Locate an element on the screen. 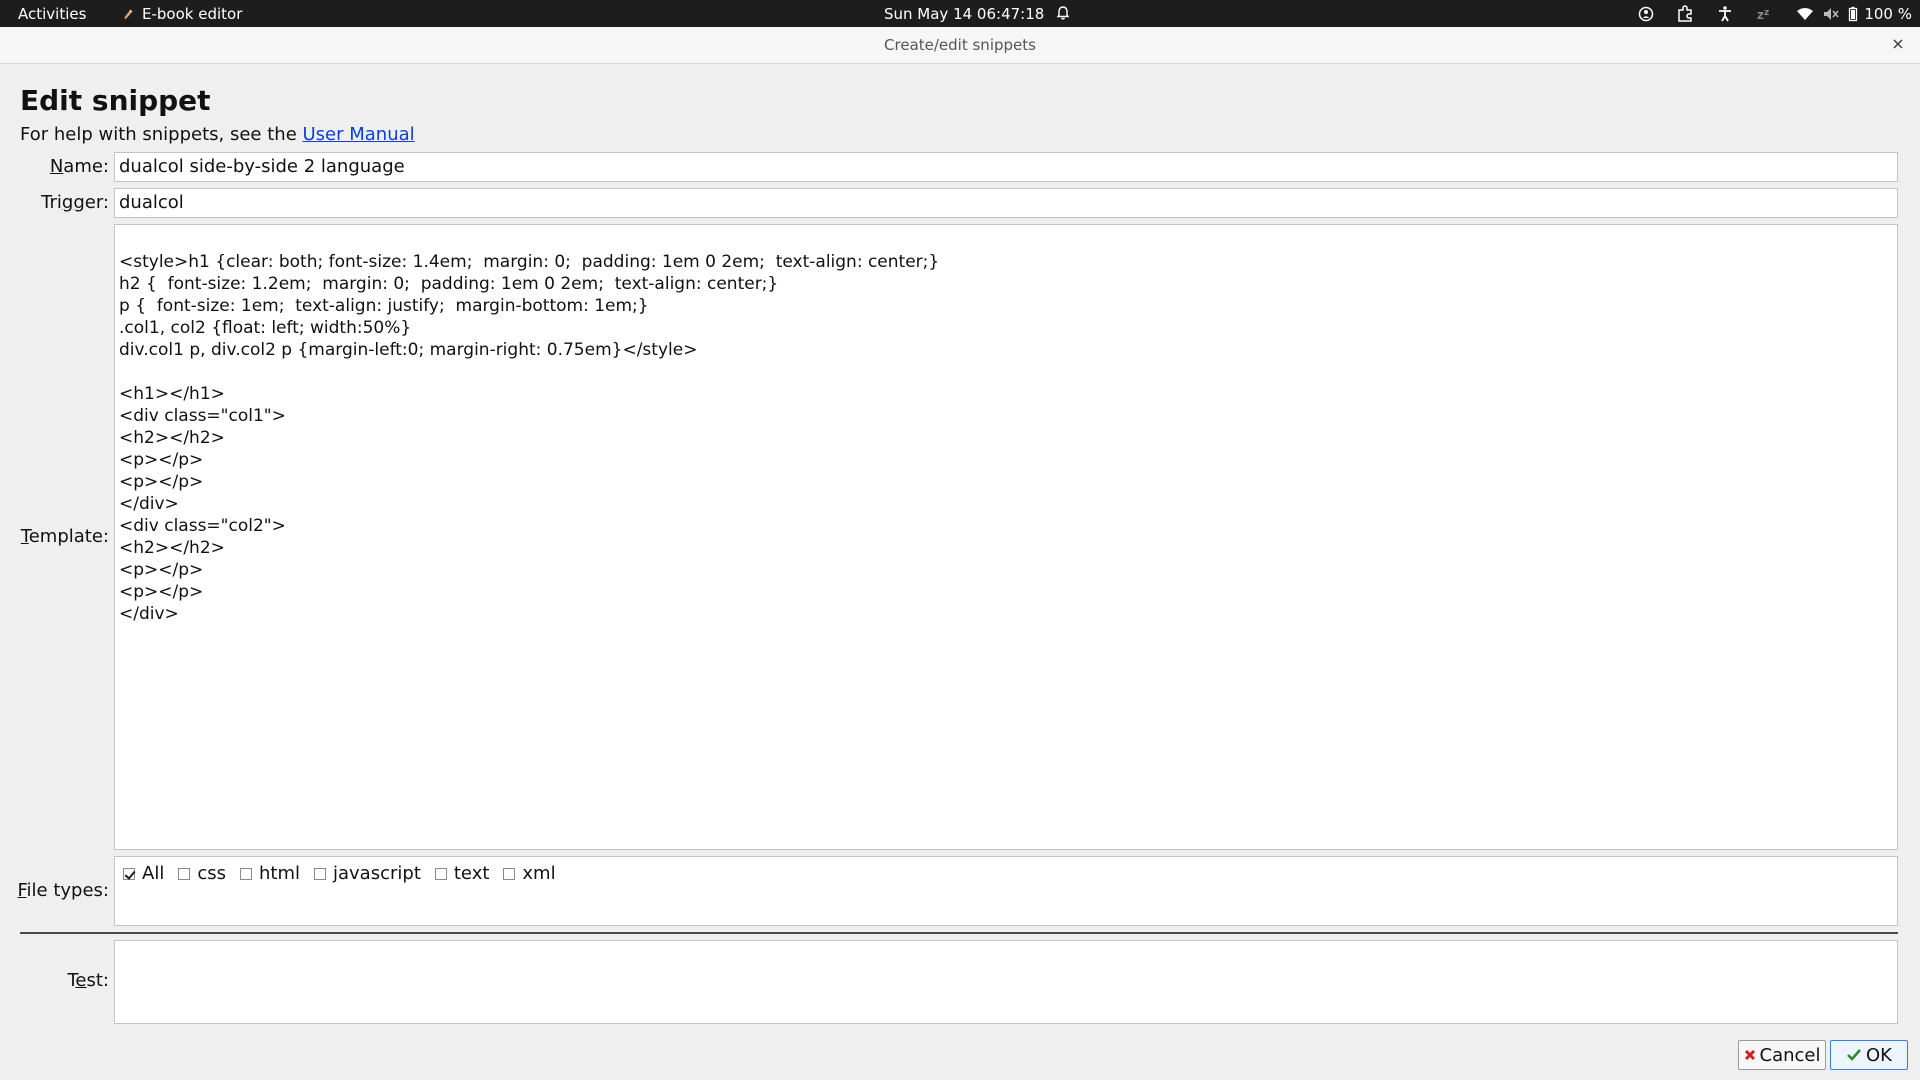 The height and width of the screenshot is (1080, 1920). user-manual-link: User Manual is located at coordinates (359, 134).